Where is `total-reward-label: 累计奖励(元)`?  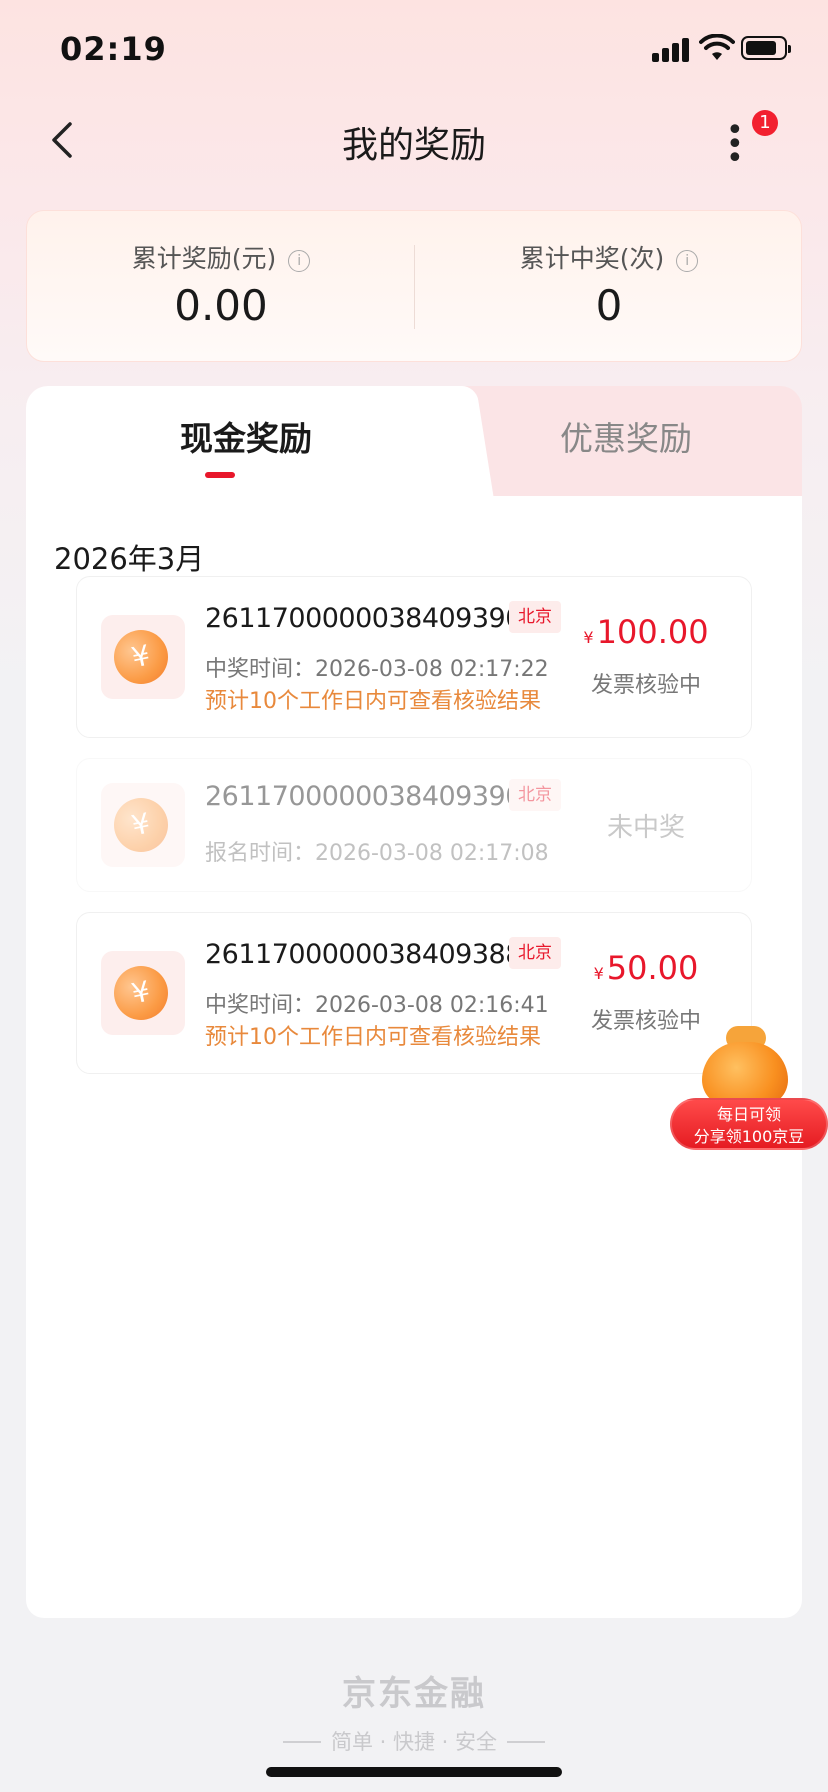 total-reward-label: 累计奖励(元) is located at coordinates (204, 258).